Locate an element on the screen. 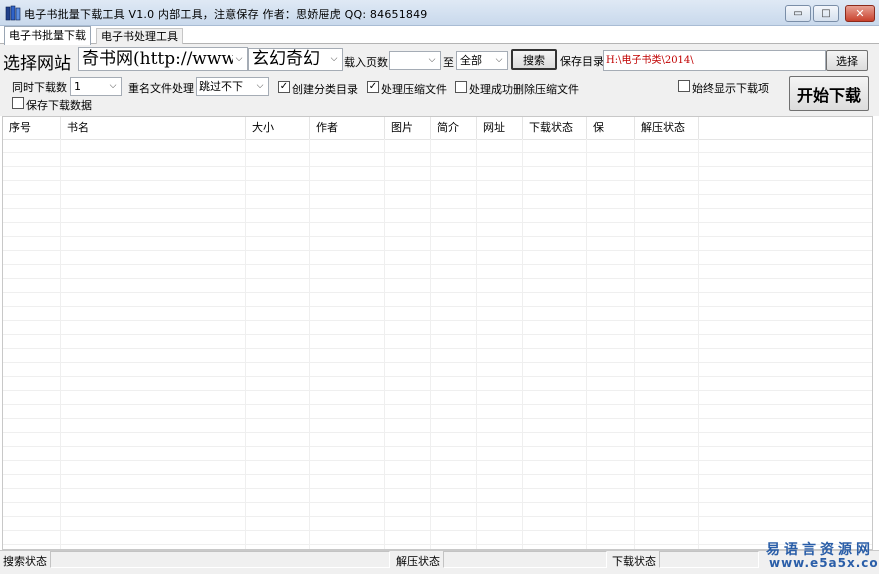 This screenshot has height=574, width=879. choose-dir-button: 选择 is located at coordinates (847, 60).